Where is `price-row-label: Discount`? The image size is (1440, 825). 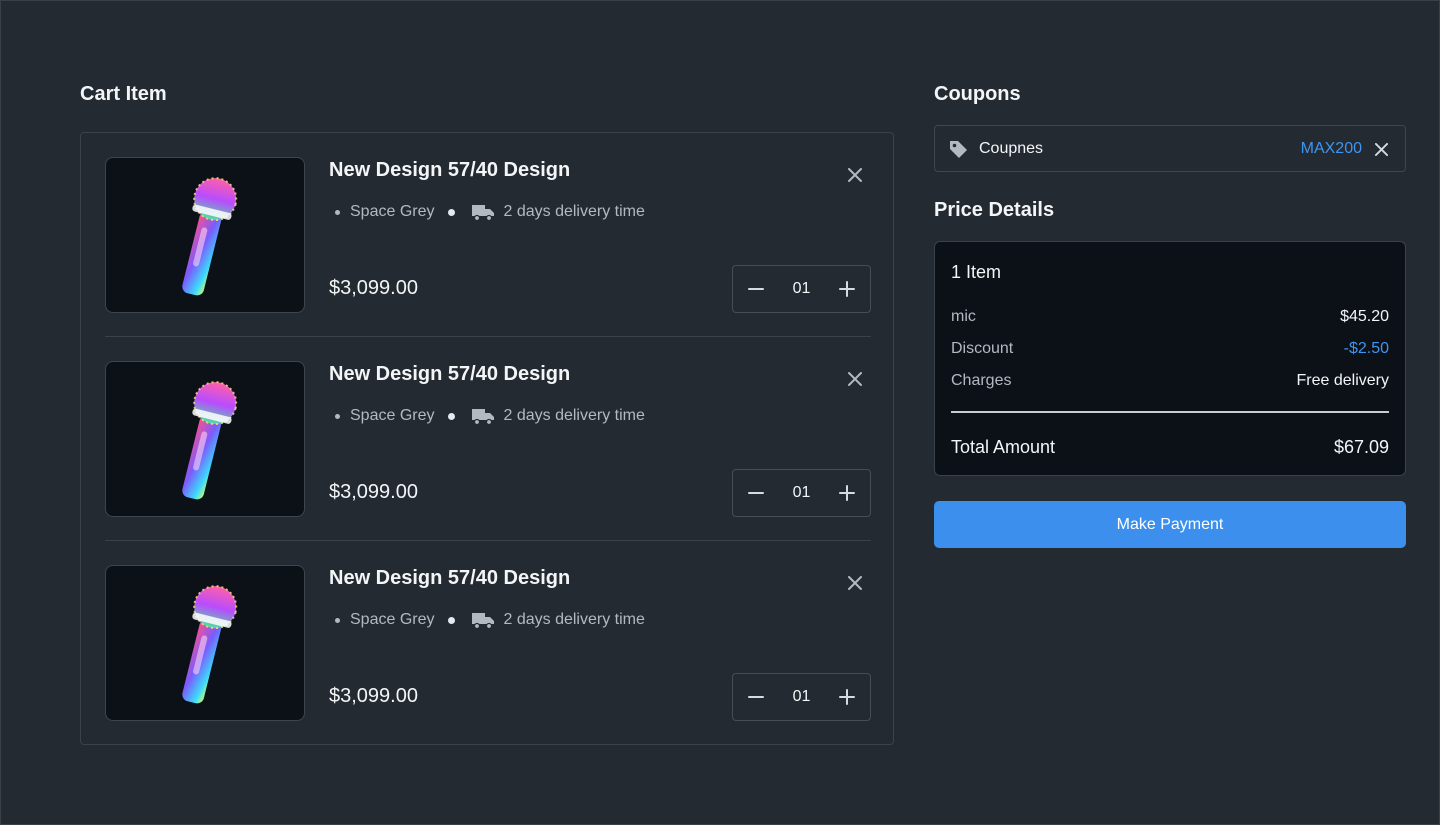
price-row-label: Discount is located at coordinates (982, 348).